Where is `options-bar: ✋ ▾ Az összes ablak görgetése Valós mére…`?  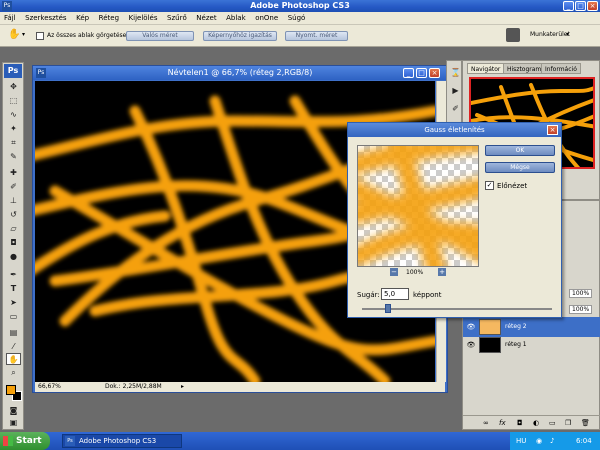
options-bar: ✋ ▾ Az összes ablak görgetése Valós mére… is located at coordinates (300, 36).